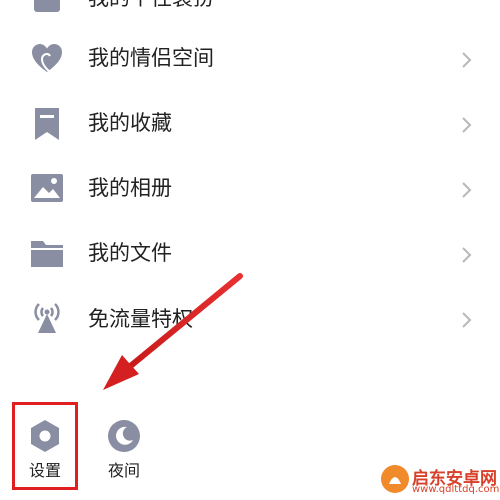 The image size is (500, 500). Describe the element at coordinates (45, 446) in the screenshot. I see `highlight-box` at that location.